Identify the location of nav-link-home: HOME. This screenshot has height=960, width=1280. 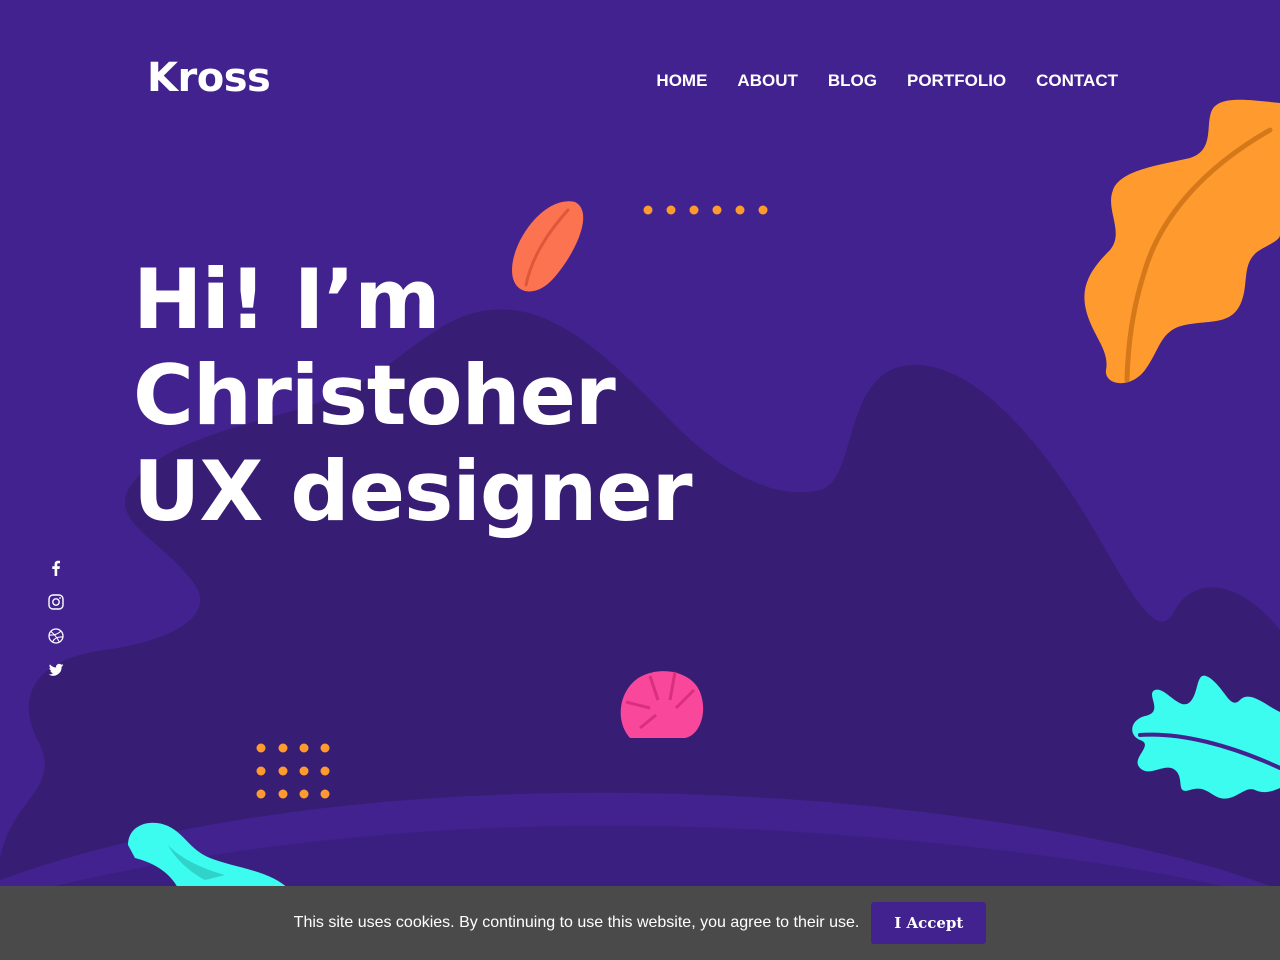
(681, 80).